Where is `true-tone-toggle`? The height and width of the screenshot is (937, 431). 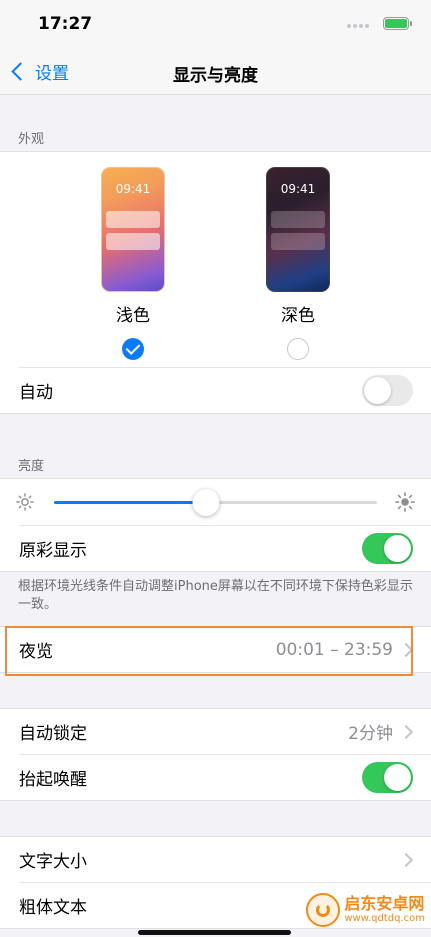
true-tone-toggle is located at coordinates (387, 548).